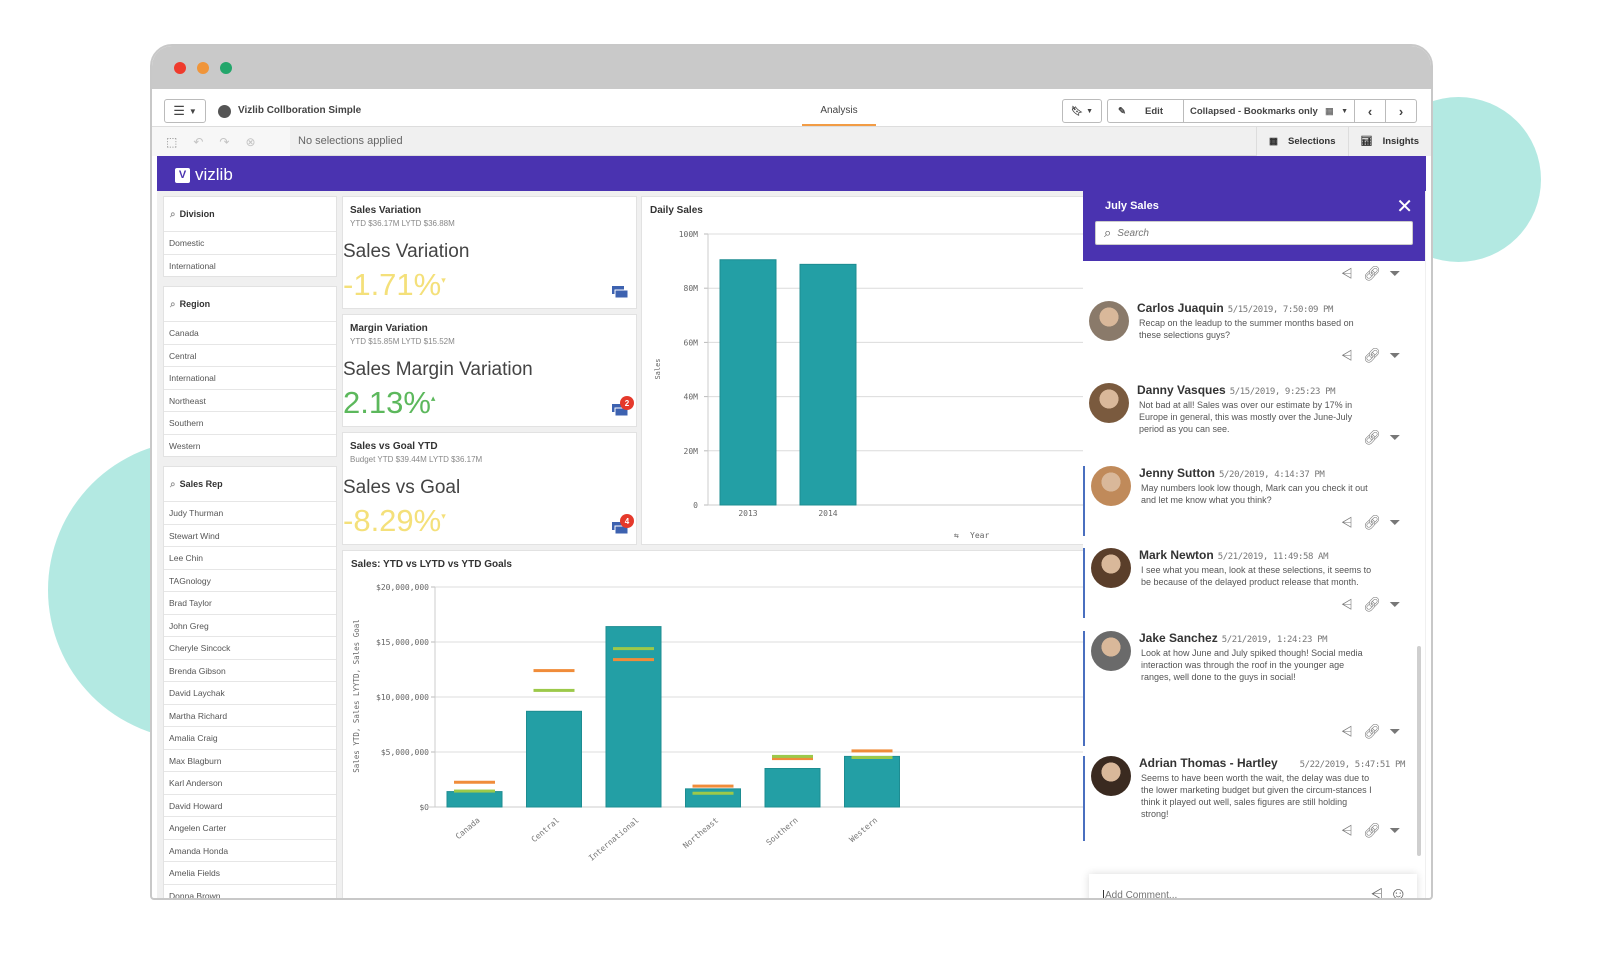  I want to click on y-tick-label: 100M, so click(688, 234).